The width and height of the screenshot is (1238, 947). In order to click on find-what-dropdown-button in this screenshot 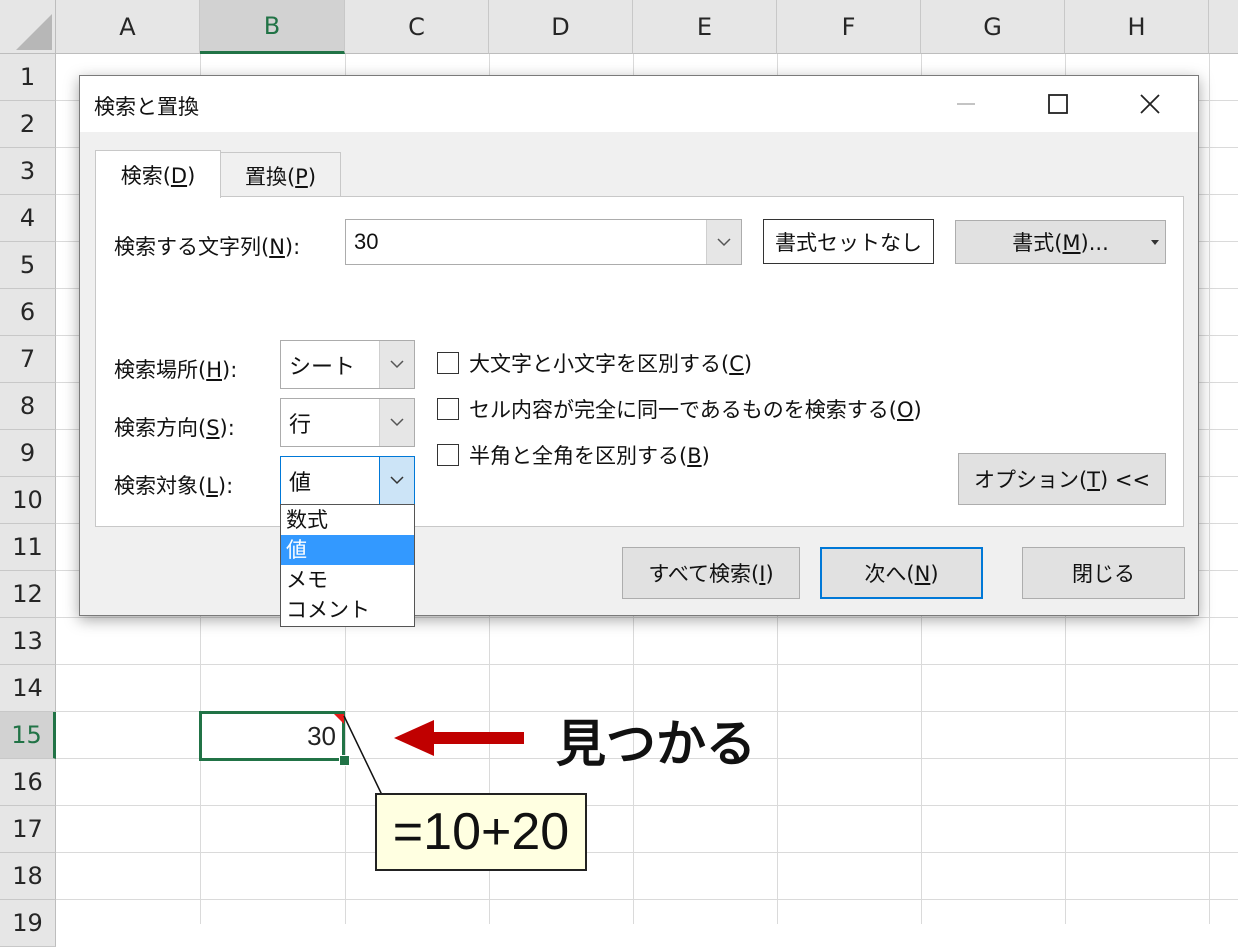, I will do `click(723, 242)`.